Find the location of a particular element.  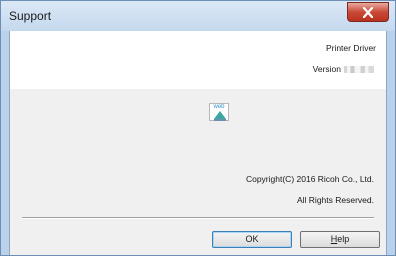

close-button is located at coordinates (368, 12).